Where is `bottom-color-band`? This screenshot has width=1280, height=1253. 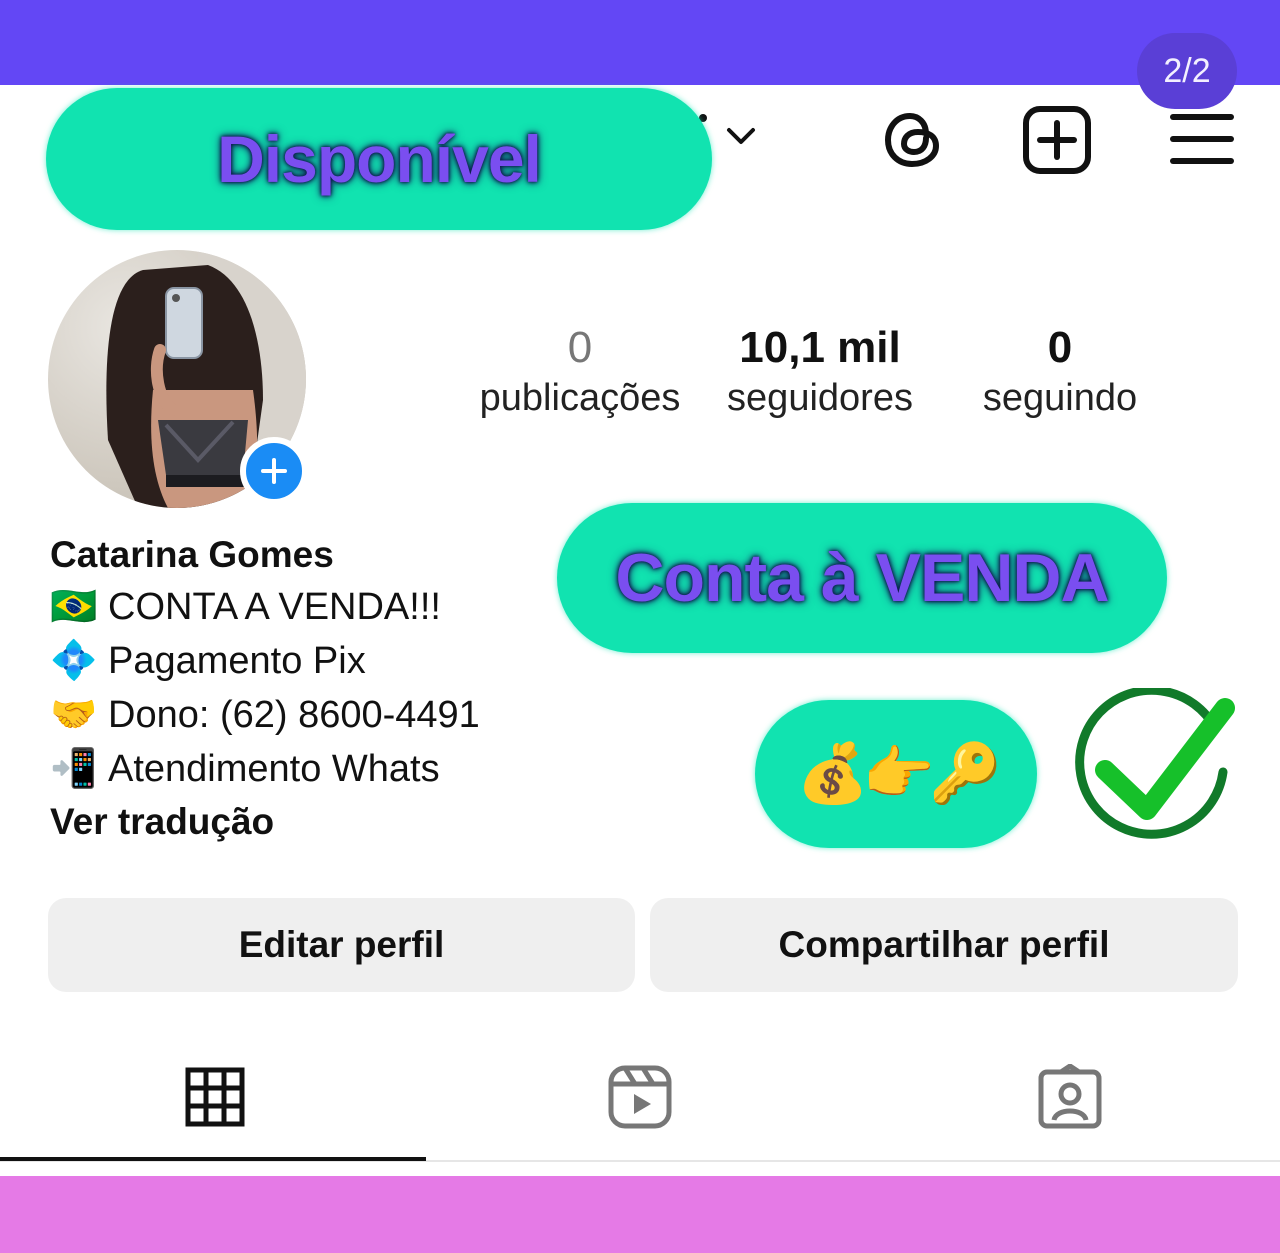 bottom-color-band is located at coordinates (640, 1214).